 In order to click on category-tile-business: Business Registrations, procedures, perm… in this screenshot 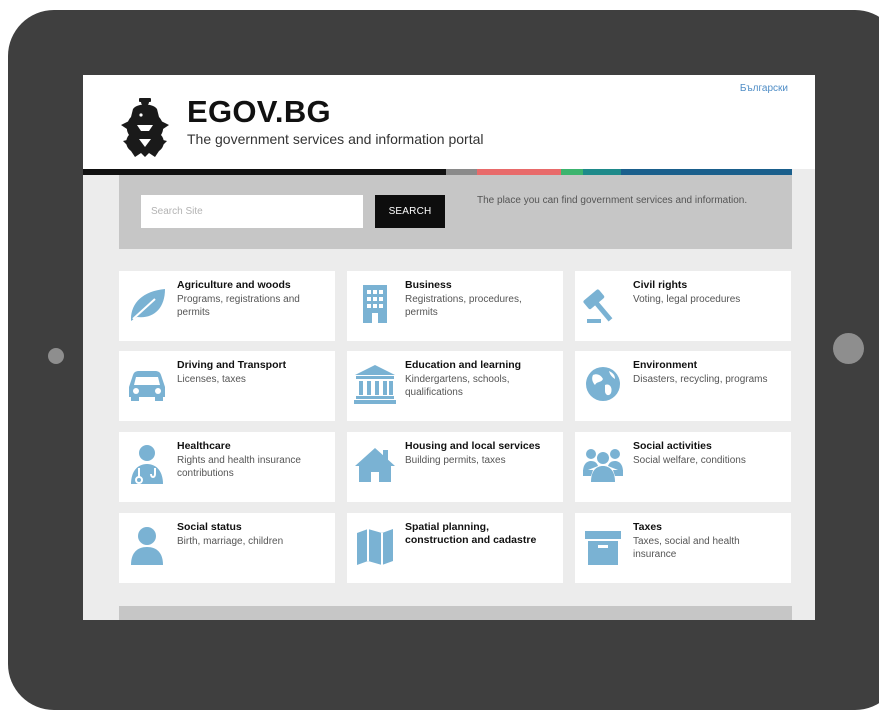, I will do `click(455, 306)`.